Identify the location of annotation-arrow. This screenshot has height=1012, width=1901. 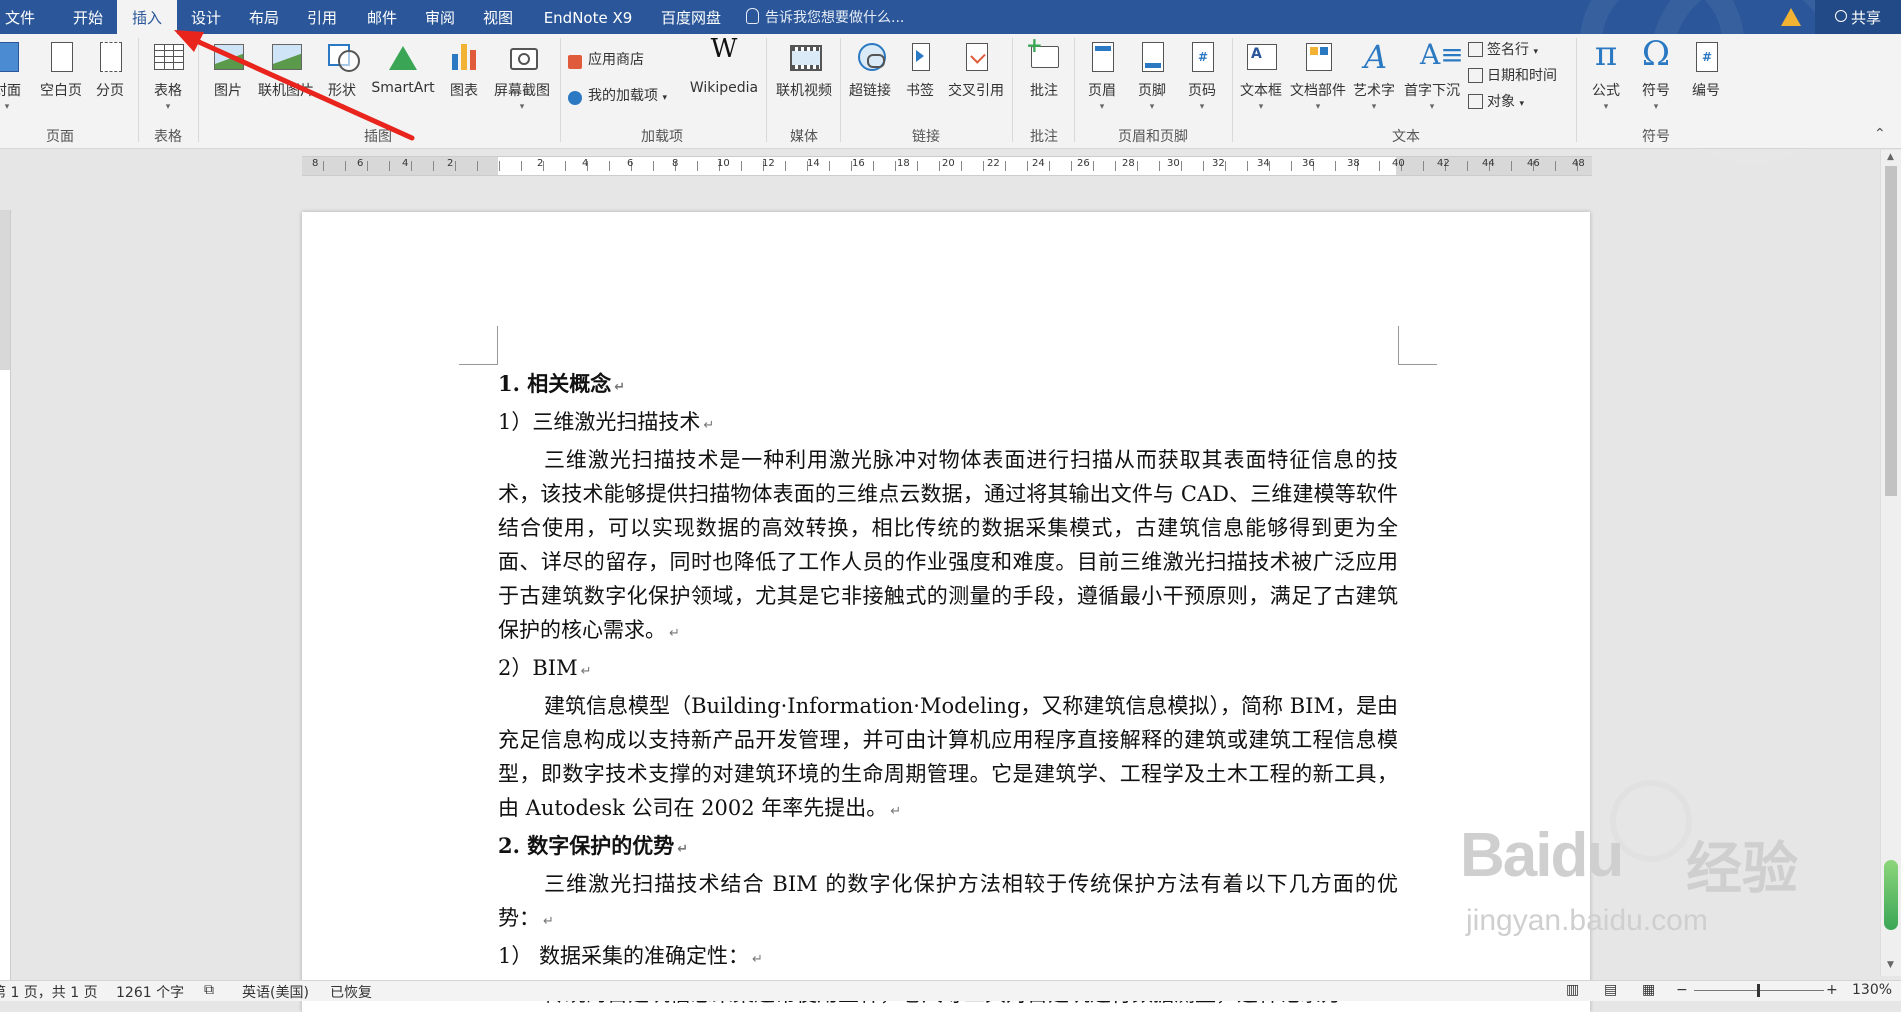
(294, 85).